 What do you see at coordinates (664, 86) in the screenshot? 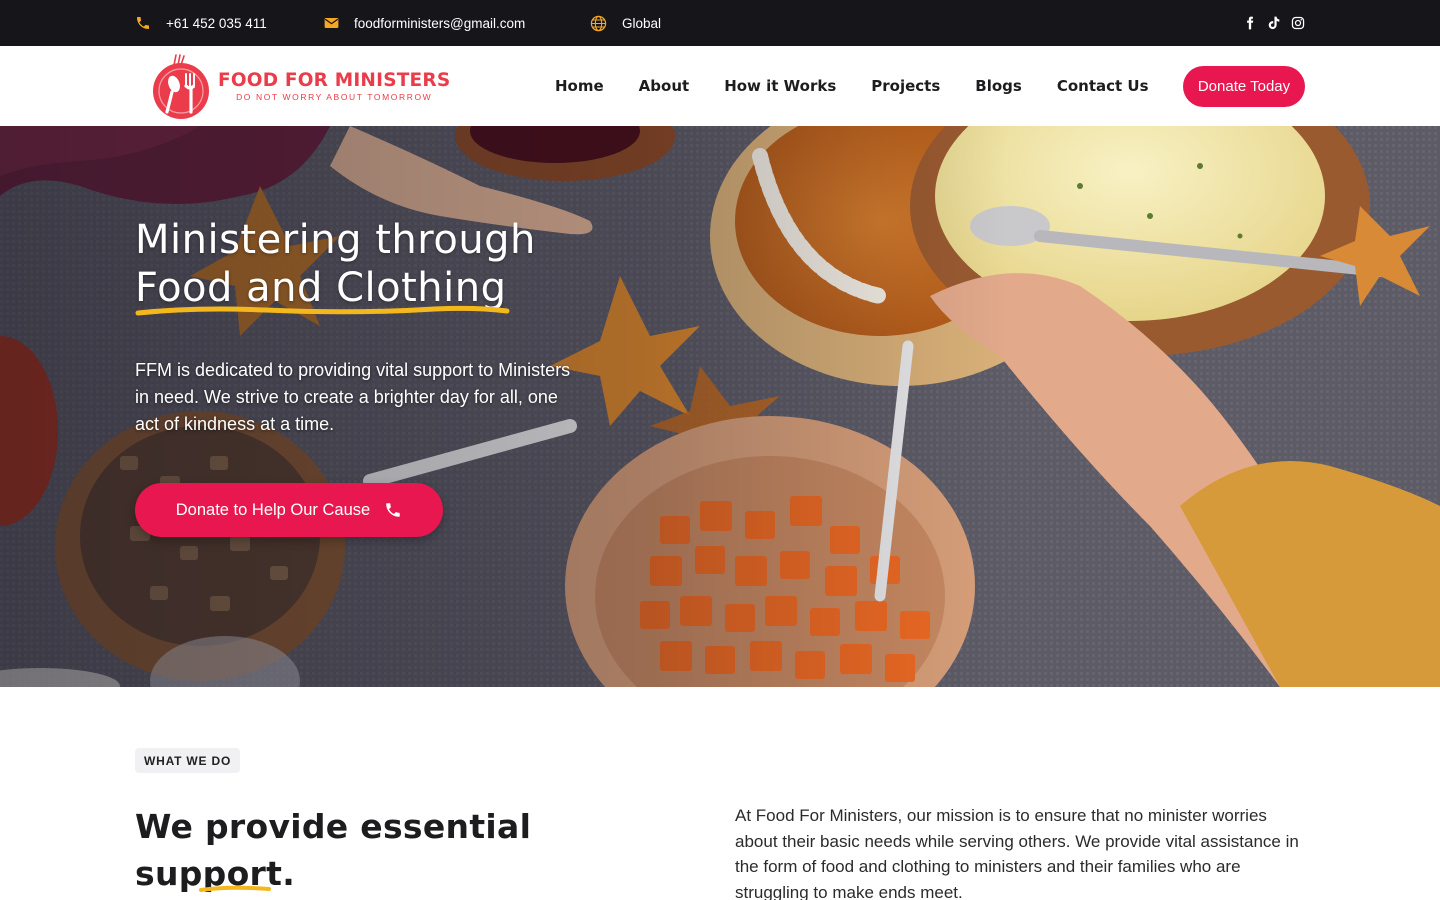
I see `nav-about: About` at bounding box center [664, 86].